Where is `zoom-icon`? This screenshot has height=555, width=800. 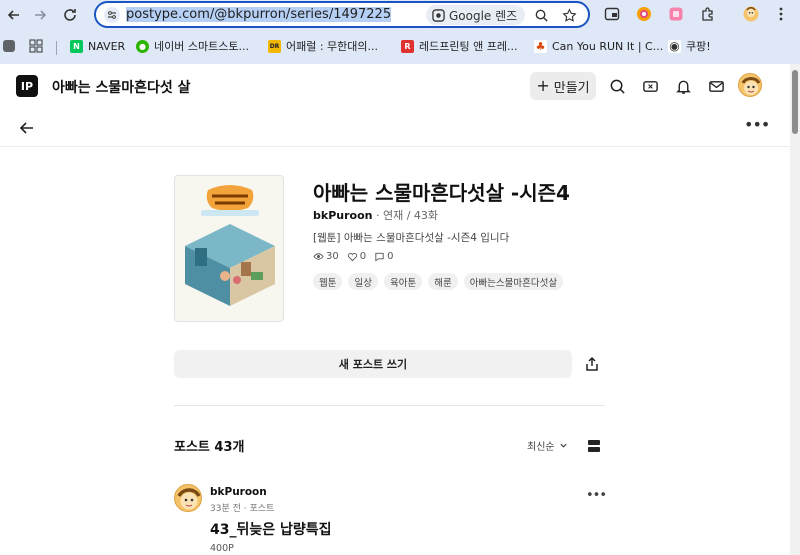 zoom-icon is located at coordinates (541, 15).